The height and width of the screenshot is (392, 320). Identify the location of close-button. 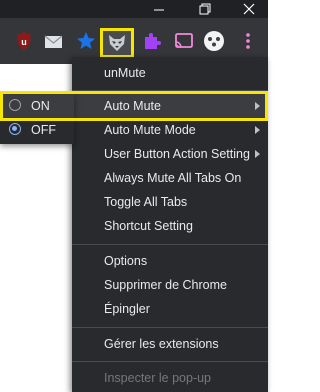
(248, 9).